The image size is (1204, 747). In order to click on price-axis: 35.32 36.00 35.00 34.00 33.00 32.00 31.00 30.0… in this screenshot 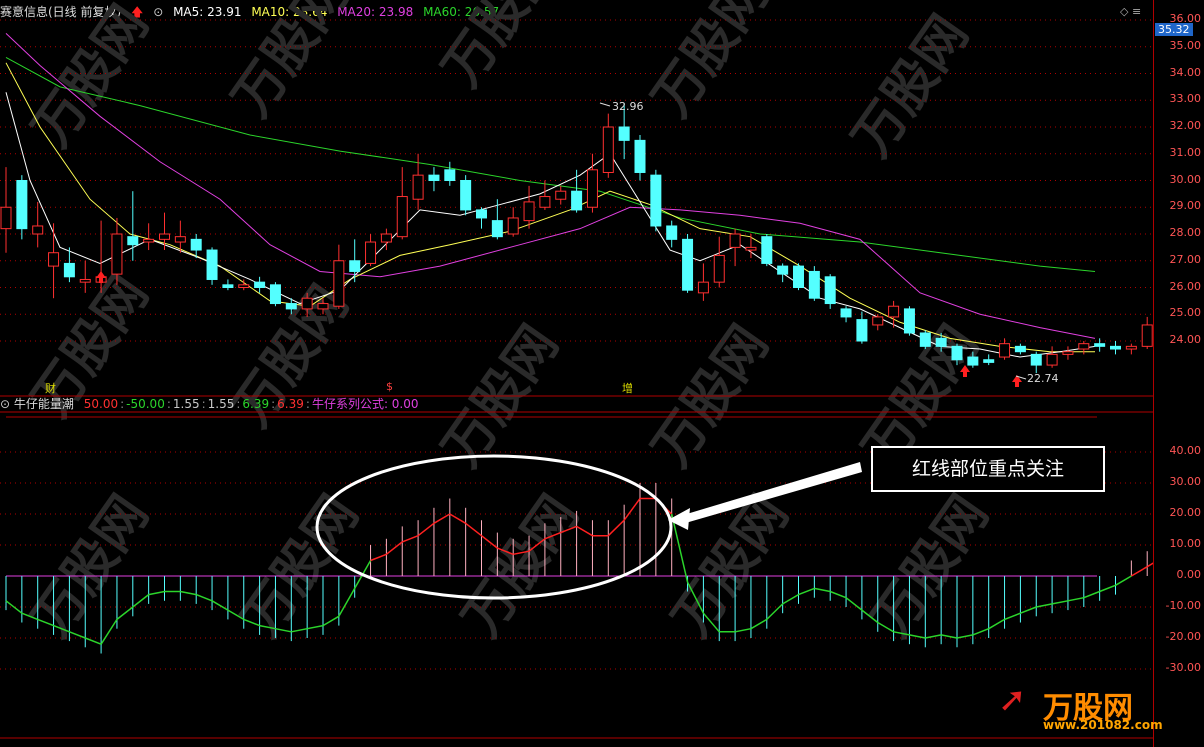, I will do `click(1178, 373)`.